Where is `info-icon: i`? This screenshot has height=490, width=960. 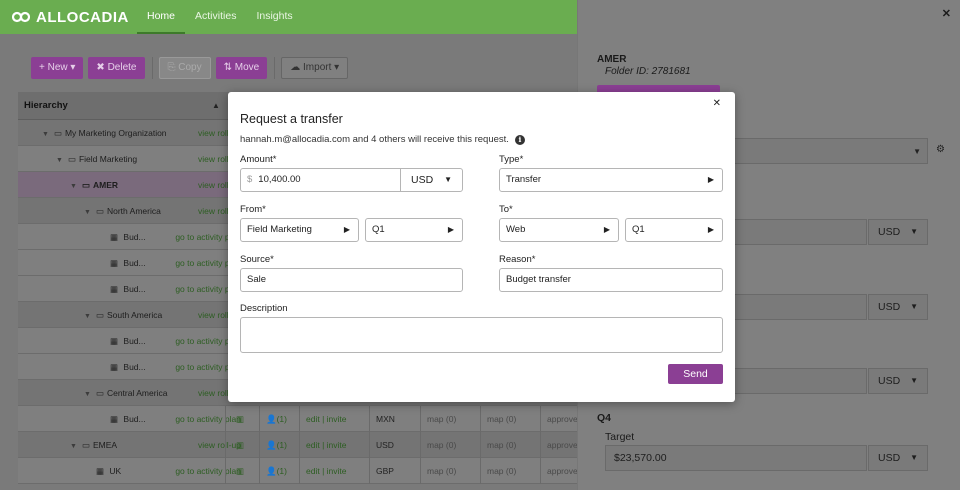
info-icon: i is located at coordinates (519, 139).